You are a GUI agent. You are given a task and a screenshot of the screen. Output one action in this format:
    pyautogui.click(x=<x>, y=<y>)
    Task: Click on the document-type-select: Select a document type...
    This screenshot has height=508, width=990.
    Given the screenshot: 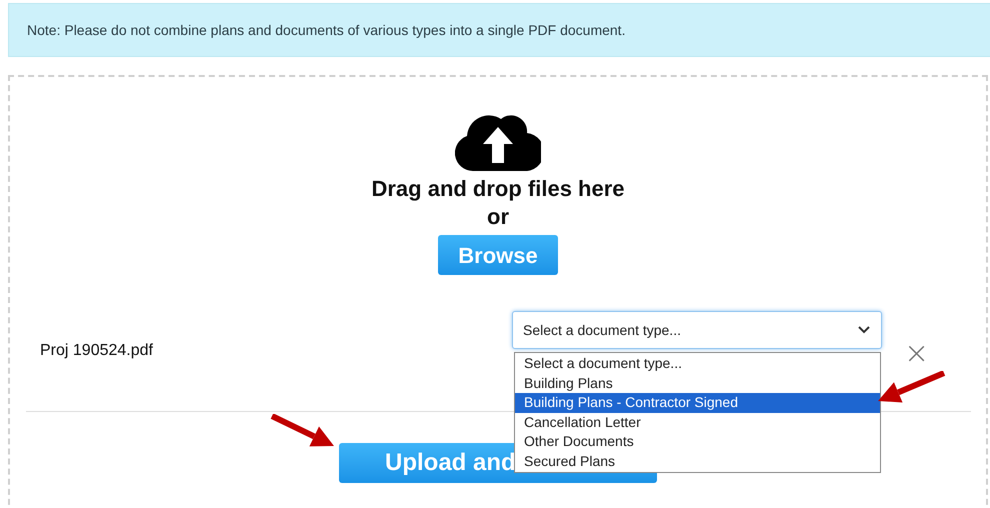 What is the action you would take?
    pyautogui.click(x=697, y=330)
    